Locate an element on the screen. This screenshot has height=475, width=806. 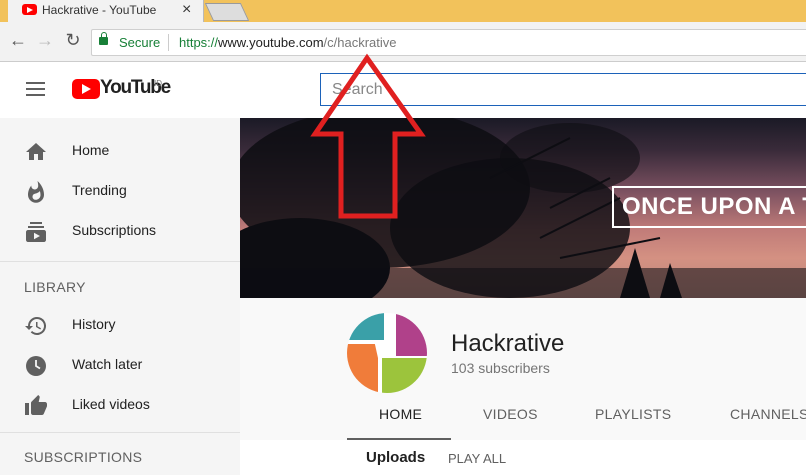
reload-icon: ↻ is located at coordinates (73, 40).